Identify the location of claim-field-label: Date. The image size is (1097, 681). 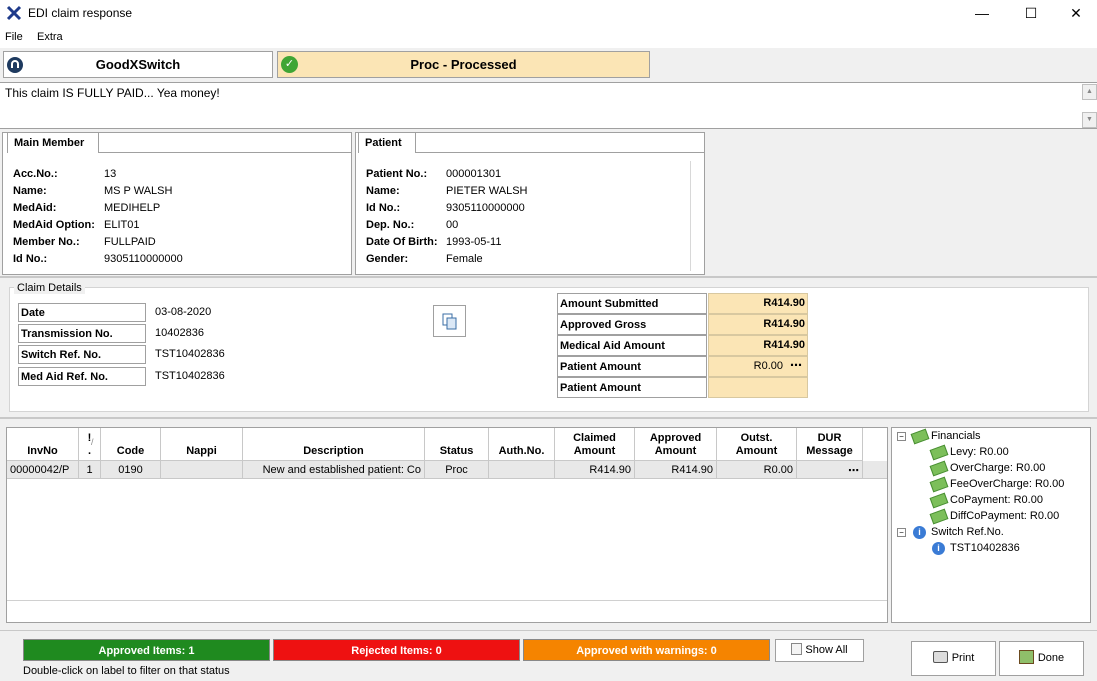
(82, 312).